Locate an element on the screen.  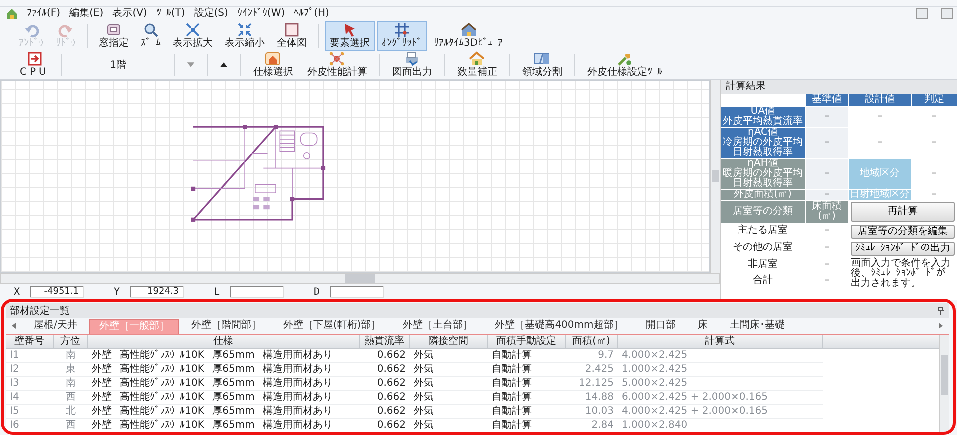
pin-icon is located at coordinates (941, 310).